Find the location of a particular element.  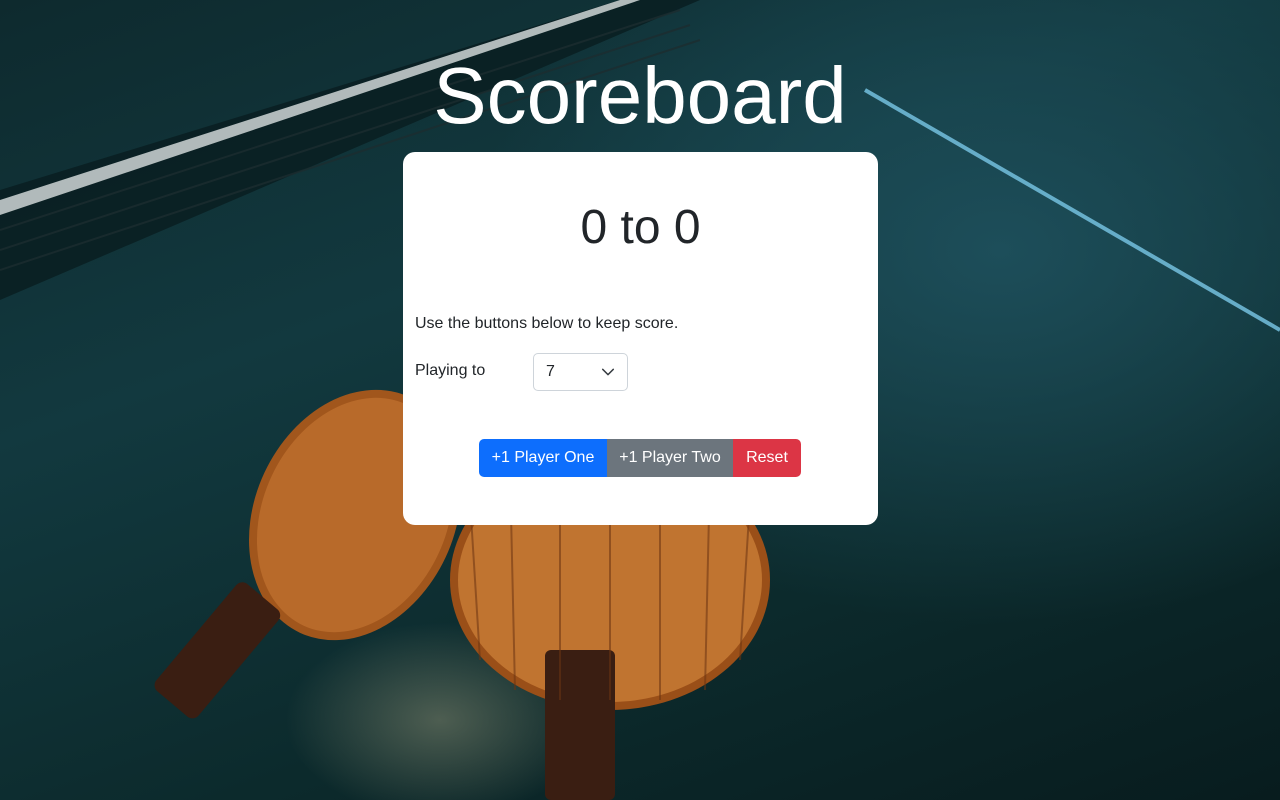

player-two-button: +1 Player Two is located at coordinates (670, 458).